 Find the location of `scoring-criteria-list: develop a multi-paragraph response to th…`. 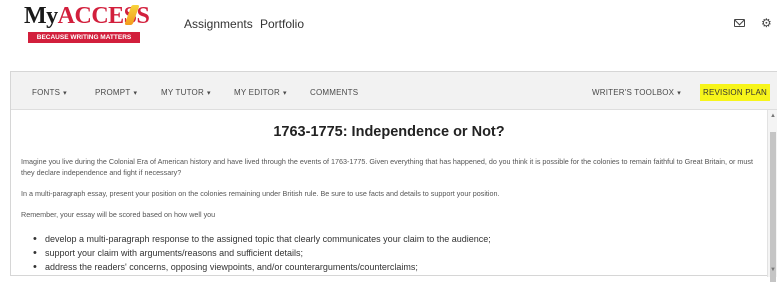

scoring-criteria-list: develop a multi-paragraph response to th… is located at coordinates (262, 253).